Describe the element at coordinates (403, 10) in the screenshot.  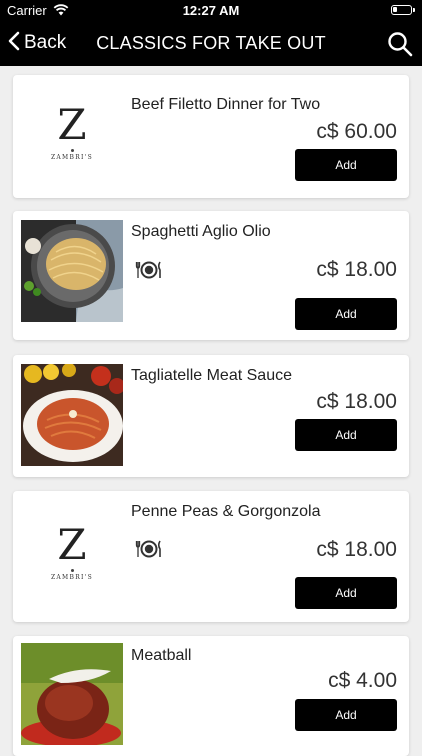
I see `battery-icon` at that location.